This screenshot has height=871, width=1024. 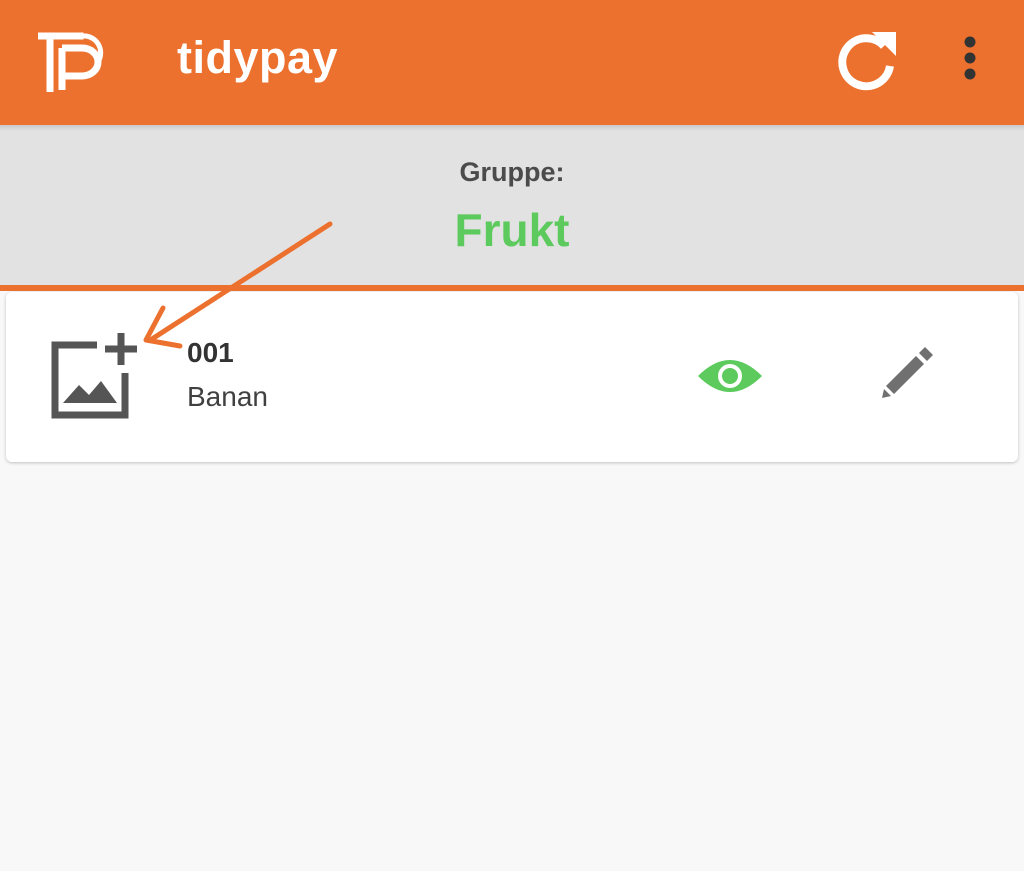 What do you see at coordinates (258, 57) in the screenshot?
I see `app-title: tidypay` at bounding box center [258, 57].